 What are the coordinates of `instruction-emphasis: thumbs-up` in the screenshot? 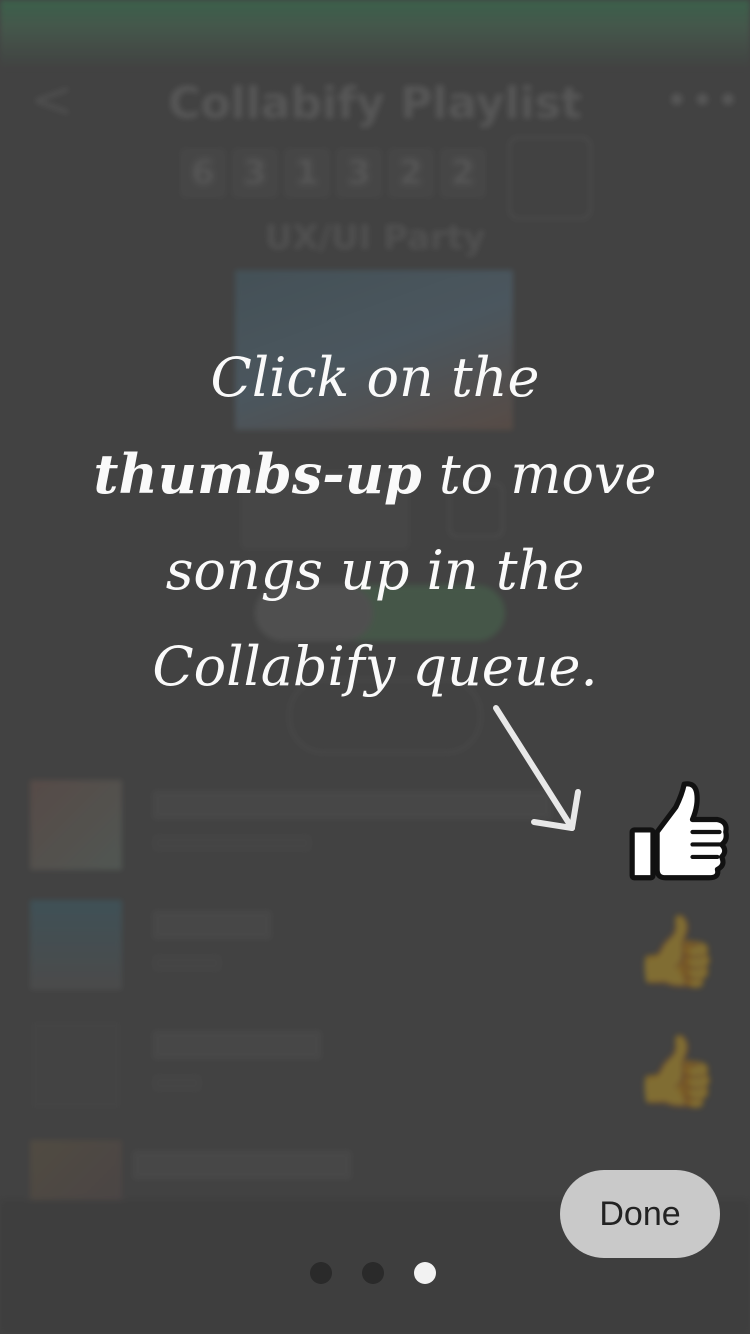 It's located at (257, 474).